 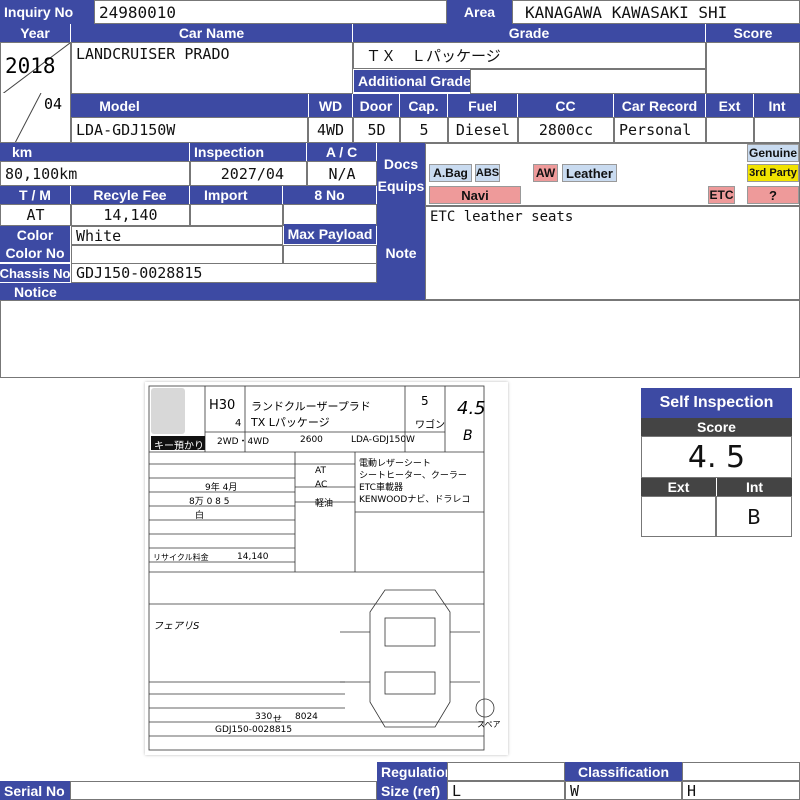 What do you see at coordinates (329, 195) in the screenshot?
I see `eight-no-label: 8 No` at bounding box center [329, 195].